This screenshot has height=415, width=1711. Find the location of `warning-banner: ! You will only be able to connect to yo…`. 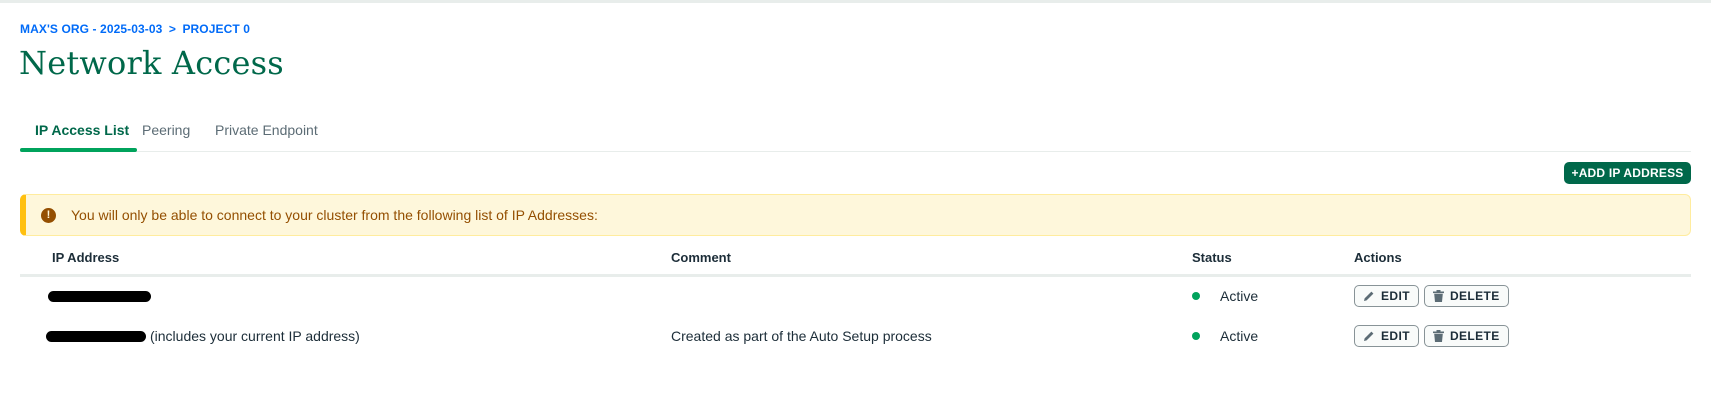

warning-banner: ! You will only be able to connect to yo… is located at coordinates (855, 215).